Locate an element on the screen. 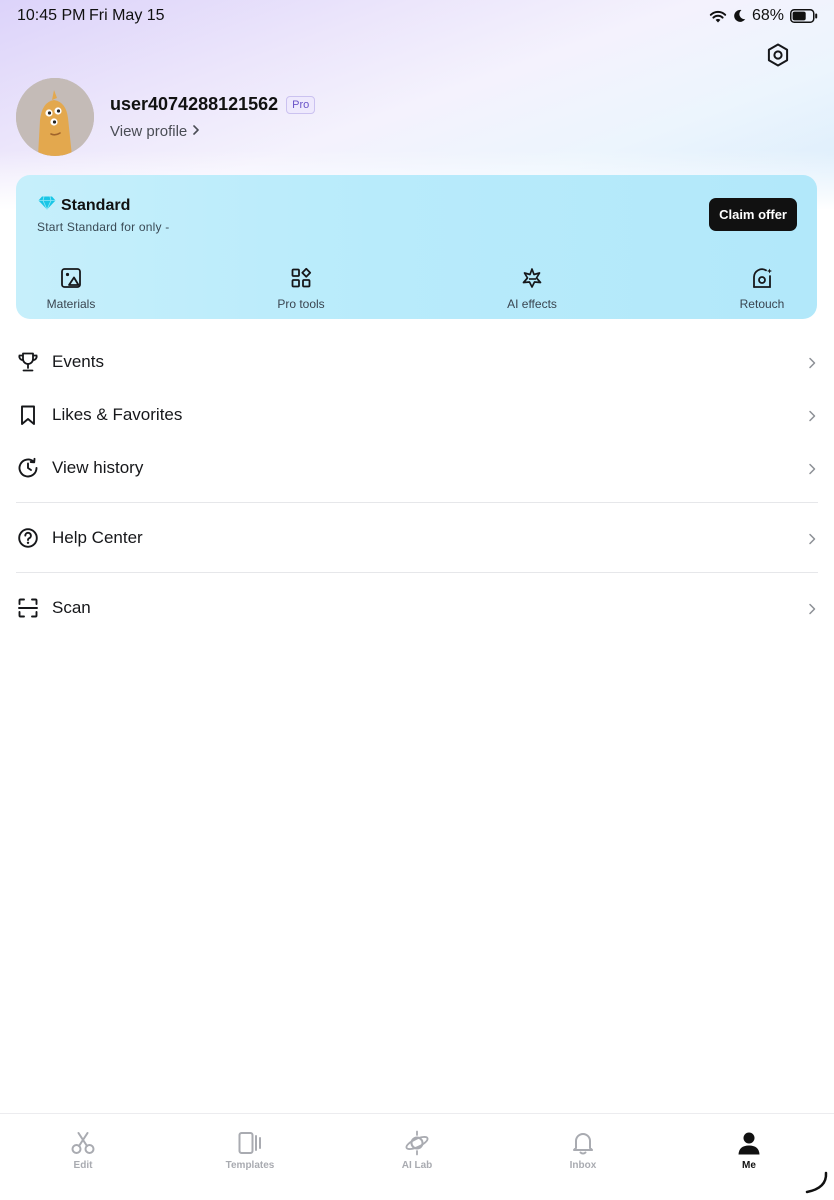  scissors-icon is located at coordinates (83, 1143).